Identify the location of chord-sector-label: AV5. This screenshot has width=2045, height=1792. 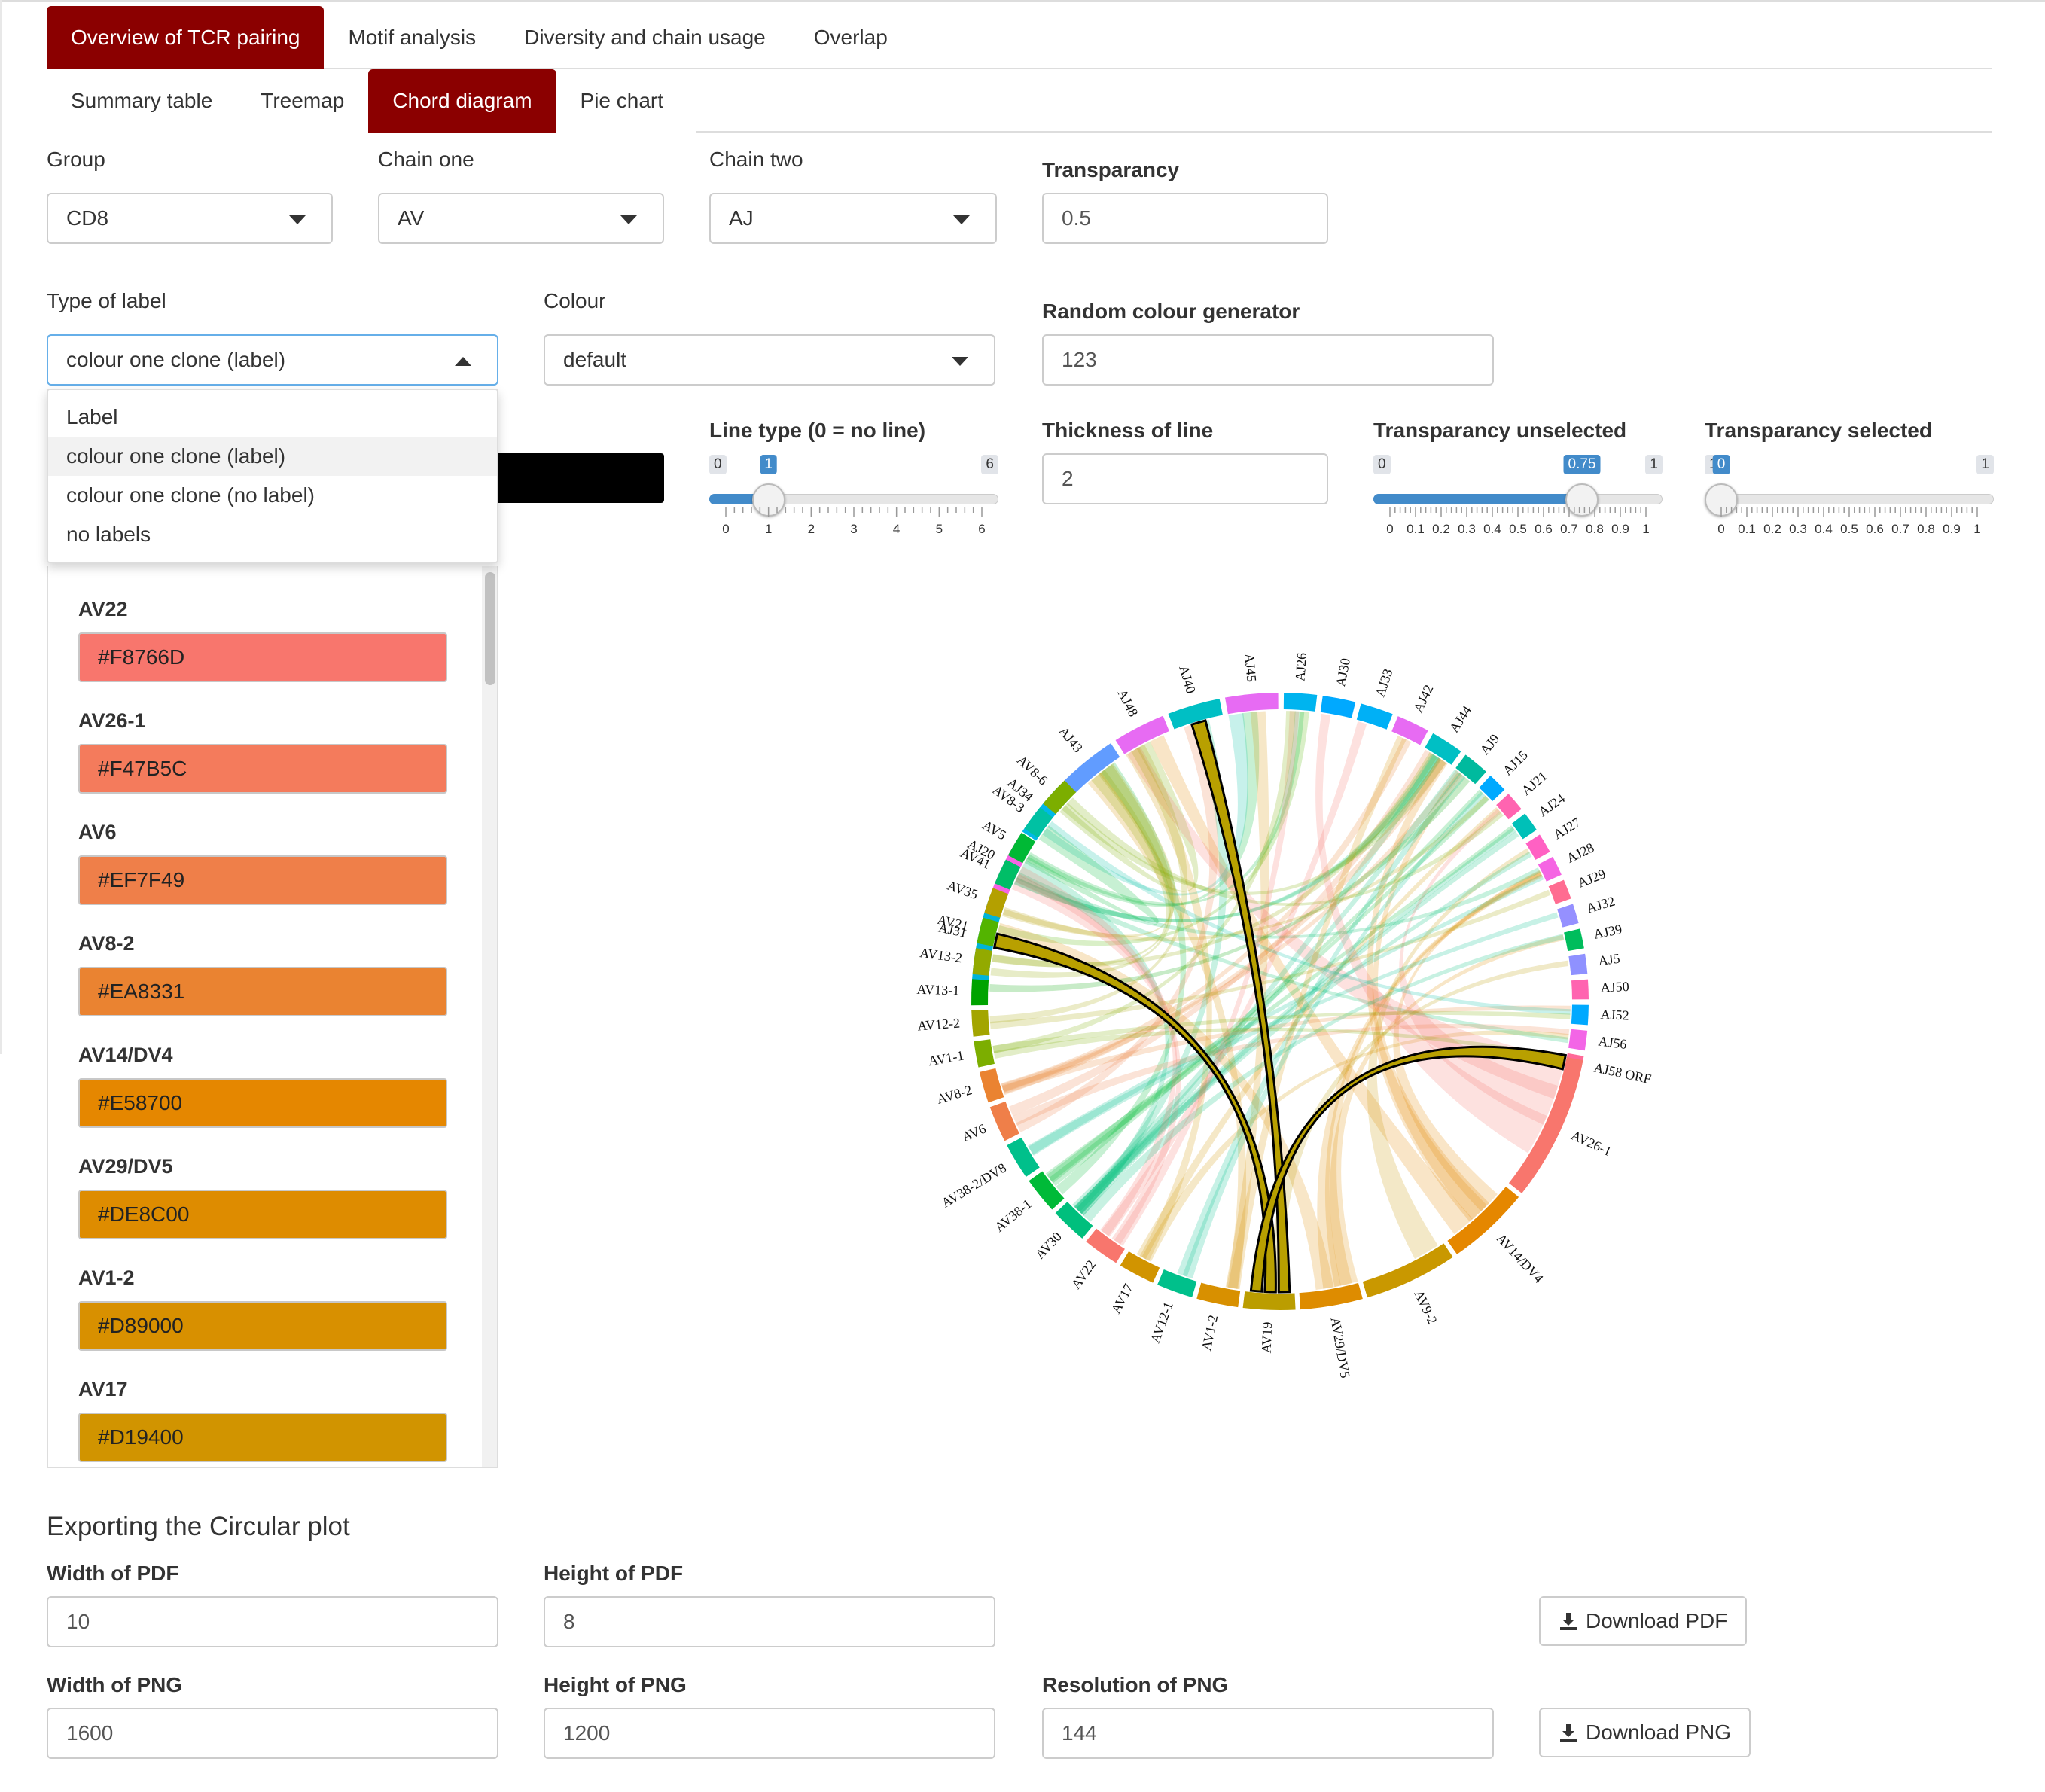
(994, 830).